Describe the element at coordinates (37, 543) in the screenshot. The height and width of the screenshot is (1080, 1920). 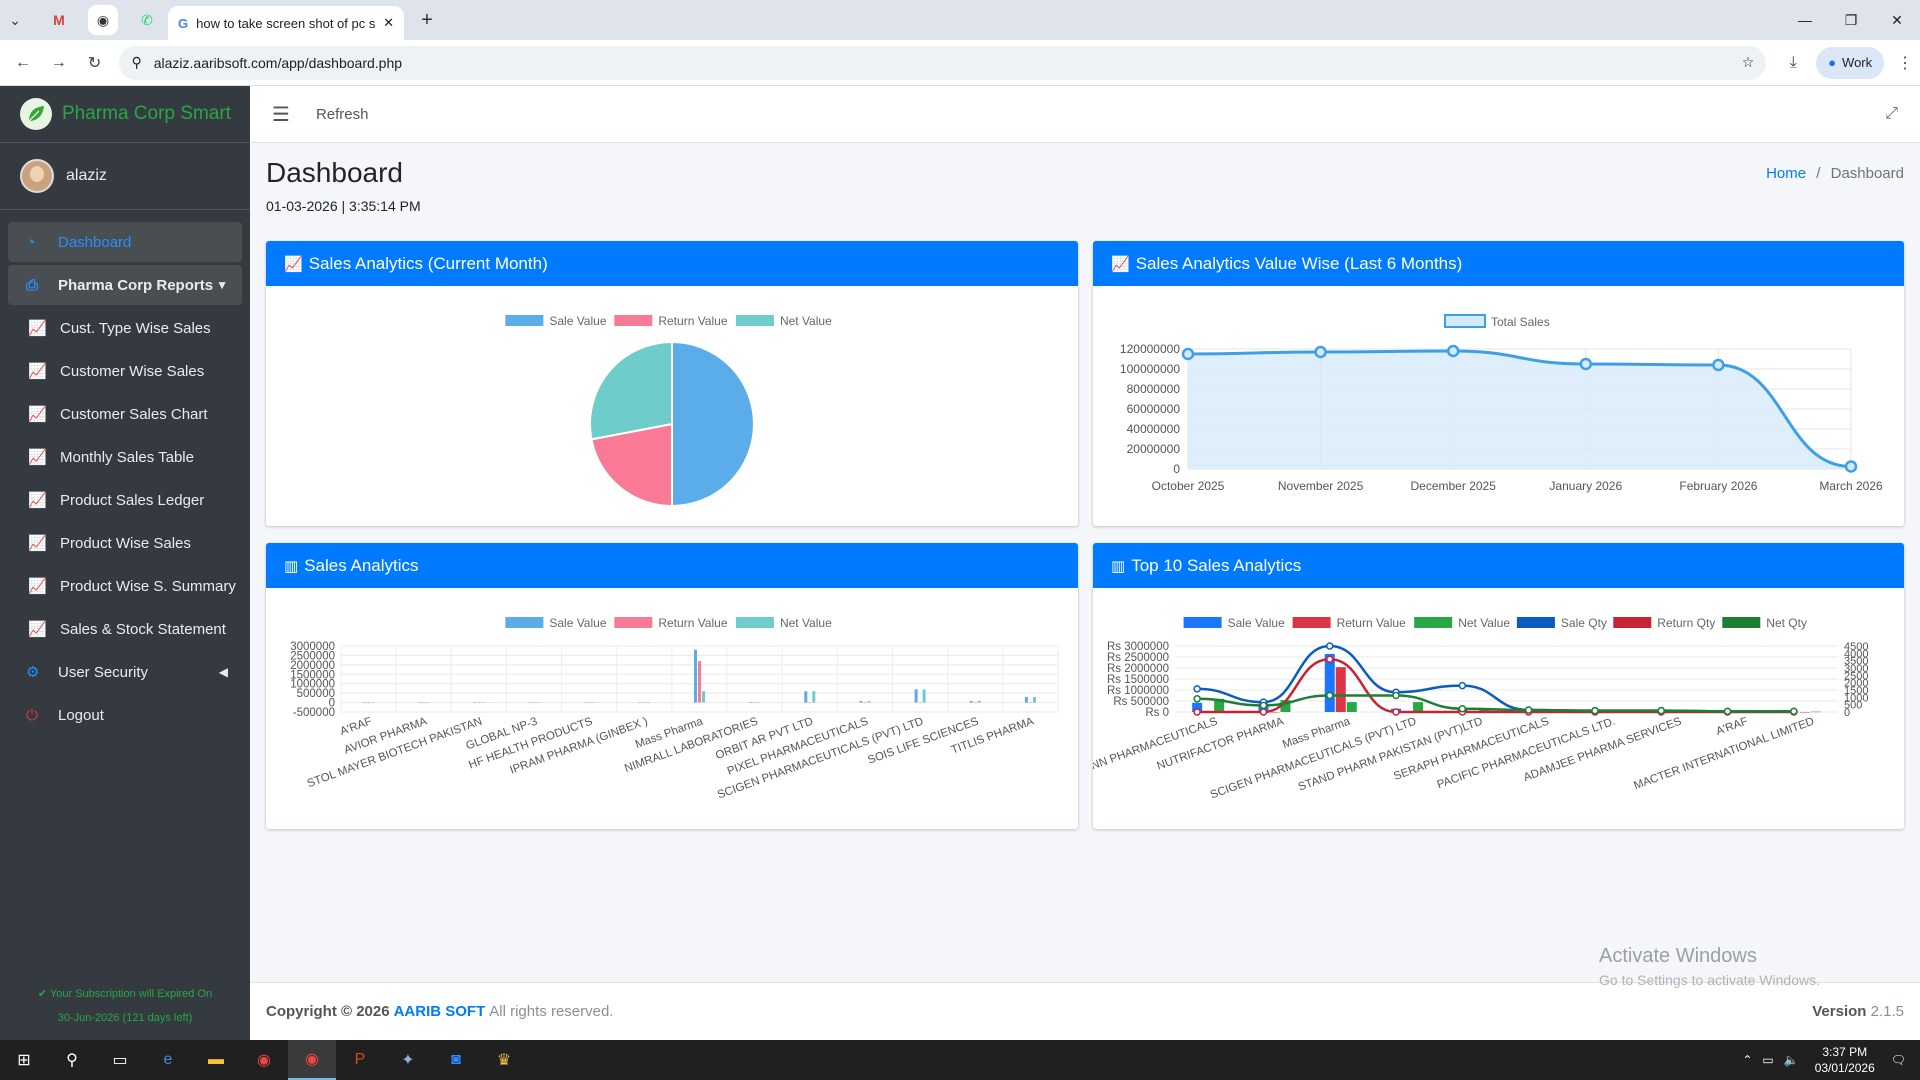
I see `chart-line-icon: 📈` at that location.